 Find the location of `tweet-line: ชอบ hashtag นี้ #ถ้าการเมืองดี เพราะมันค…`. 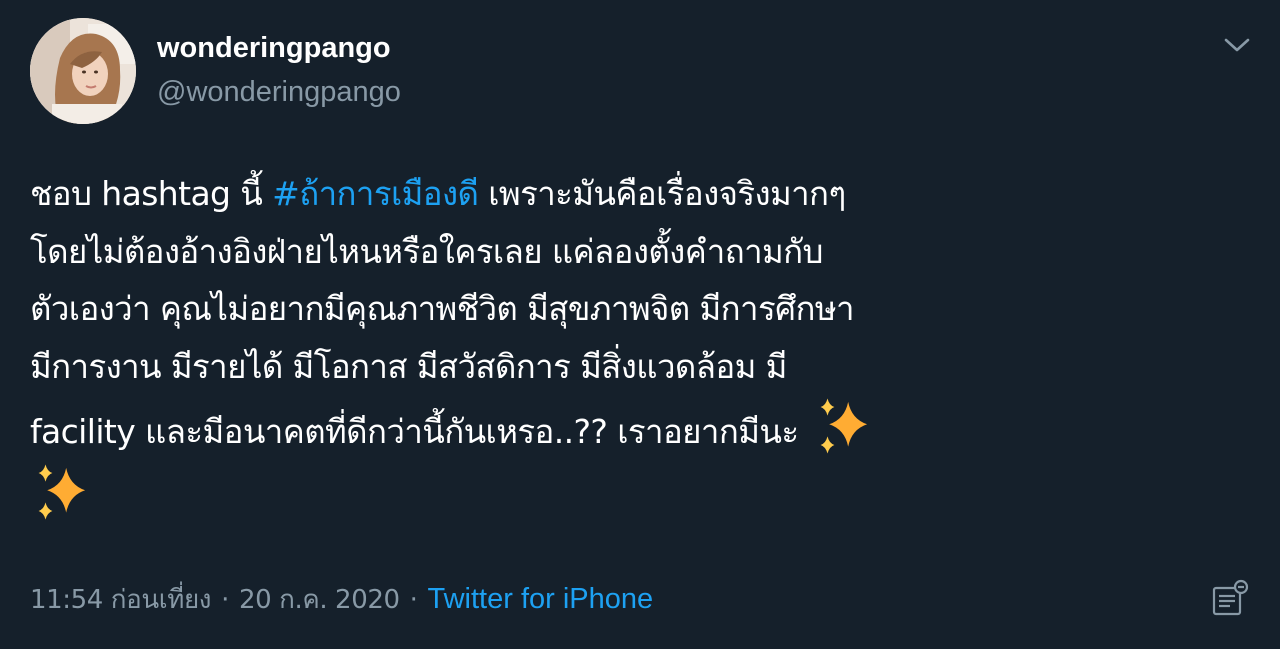

tweet-line: ชอบ hashtag นี้ #ถ้าการเมืองดี เพราะมันค… is located at coordinates (637, 194).